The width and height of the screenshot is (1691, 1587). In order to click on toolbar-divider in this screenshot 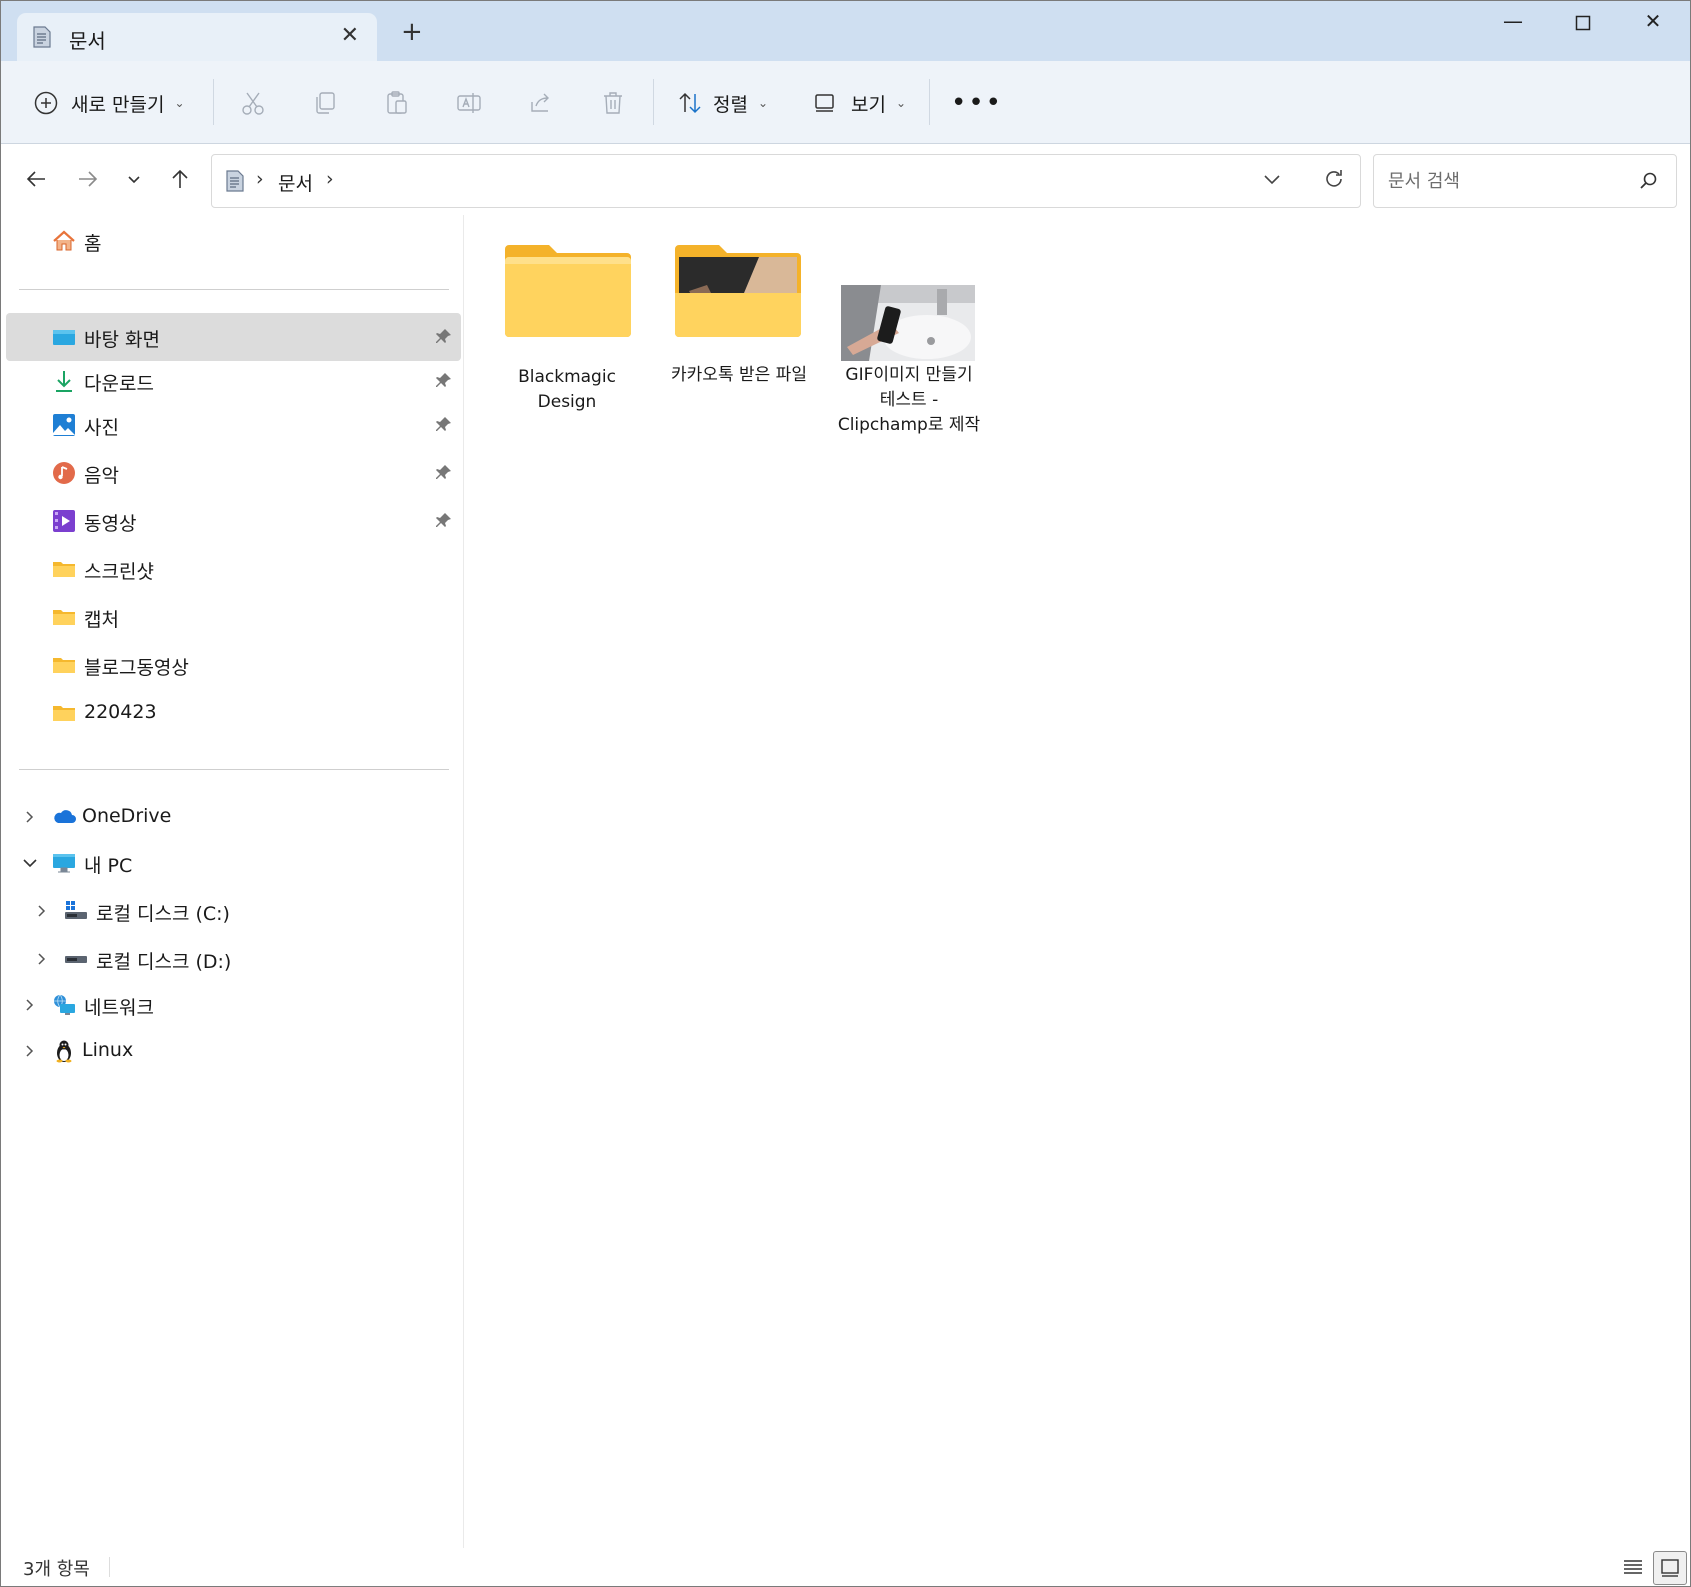, I will do `click(929, 102)`.